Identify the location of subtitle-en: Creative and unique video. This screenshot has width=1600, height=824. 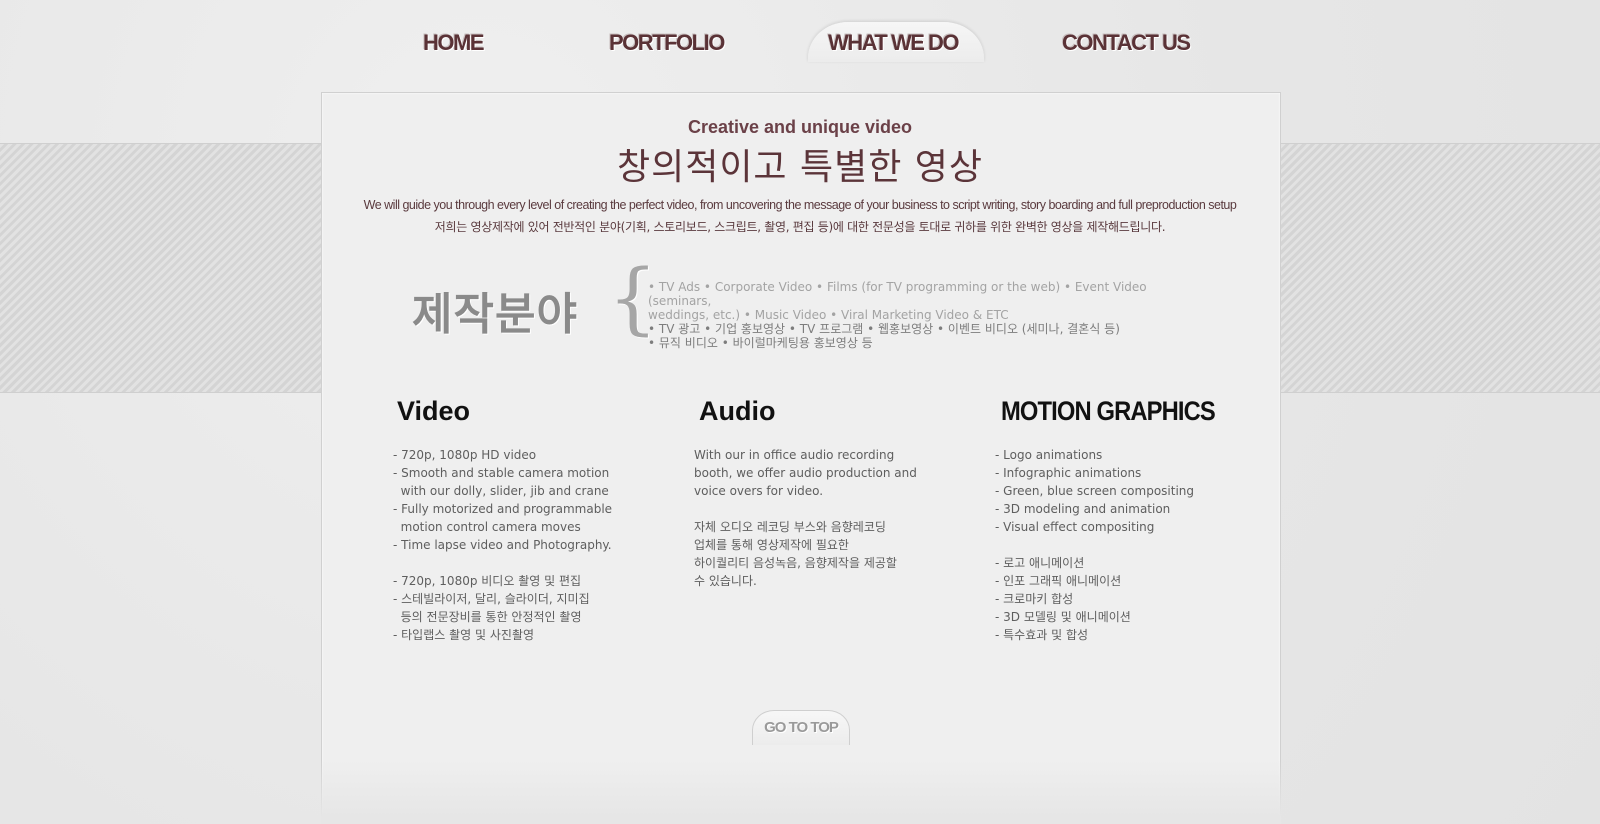
(800, 127).